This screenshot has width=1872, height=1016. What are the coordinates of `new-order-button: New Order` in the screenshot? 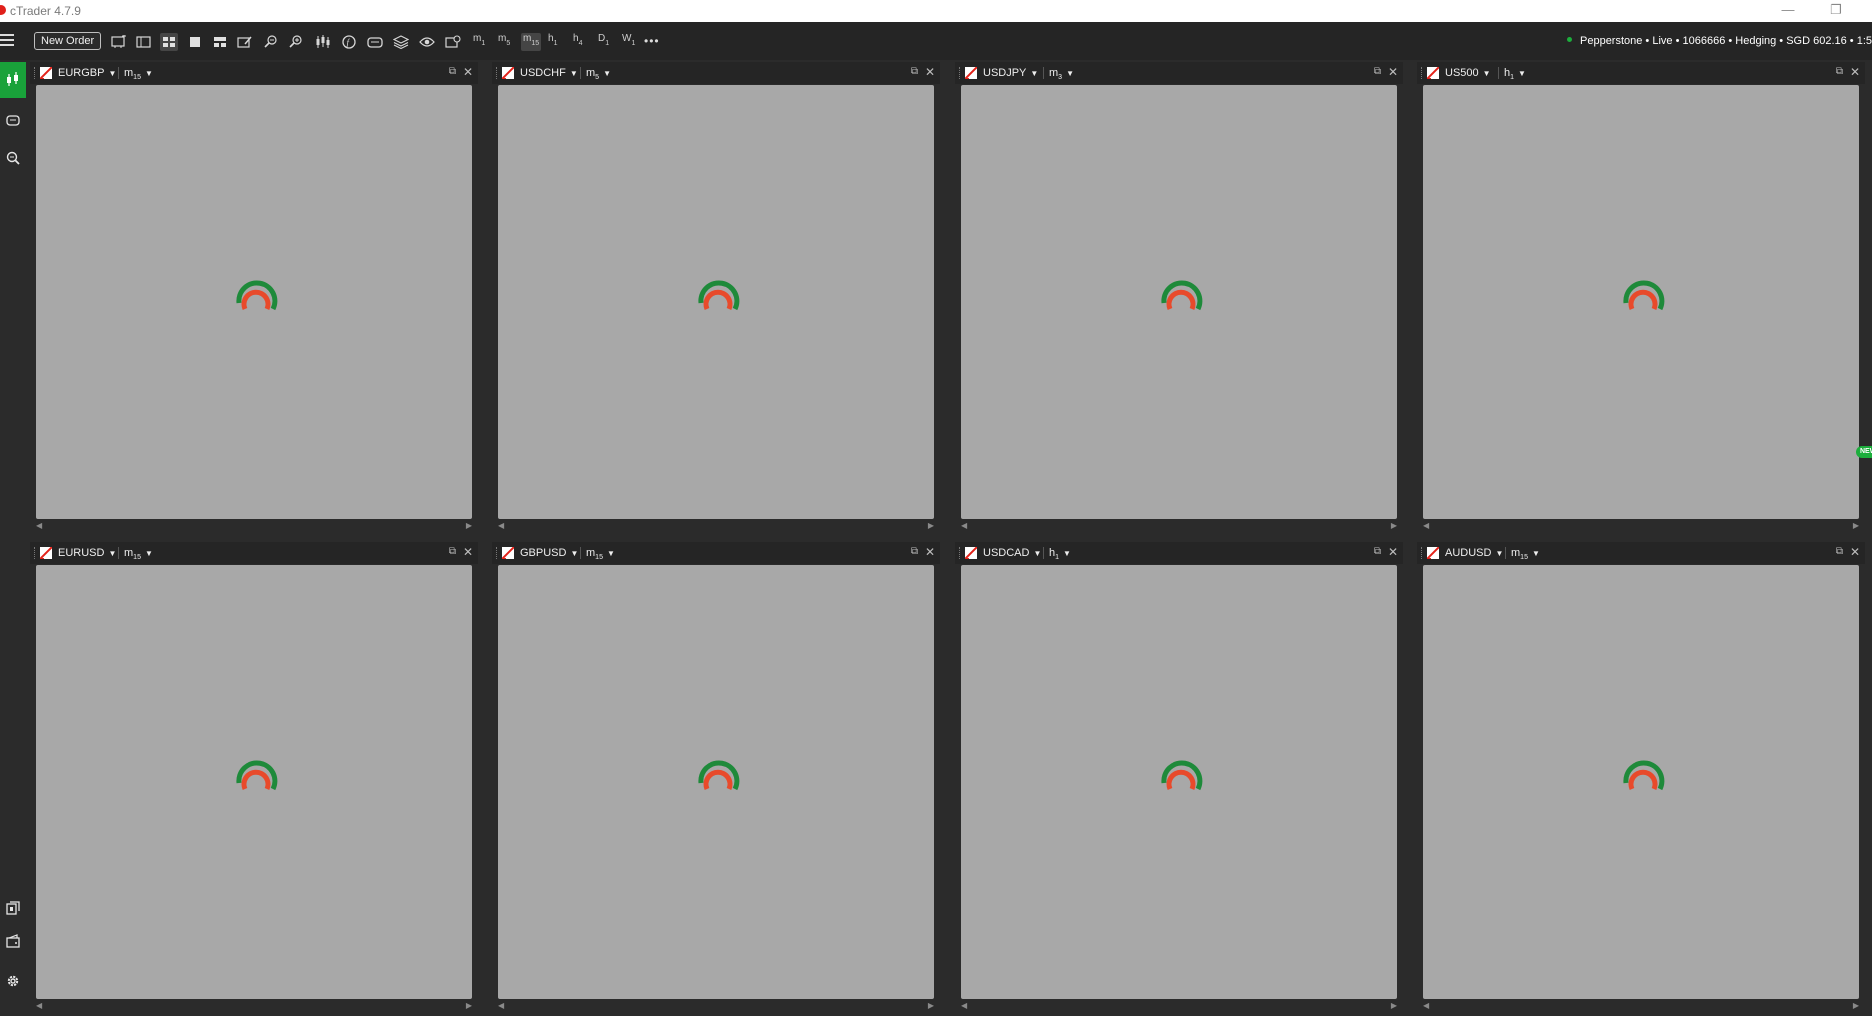 It's located at (68, 41).